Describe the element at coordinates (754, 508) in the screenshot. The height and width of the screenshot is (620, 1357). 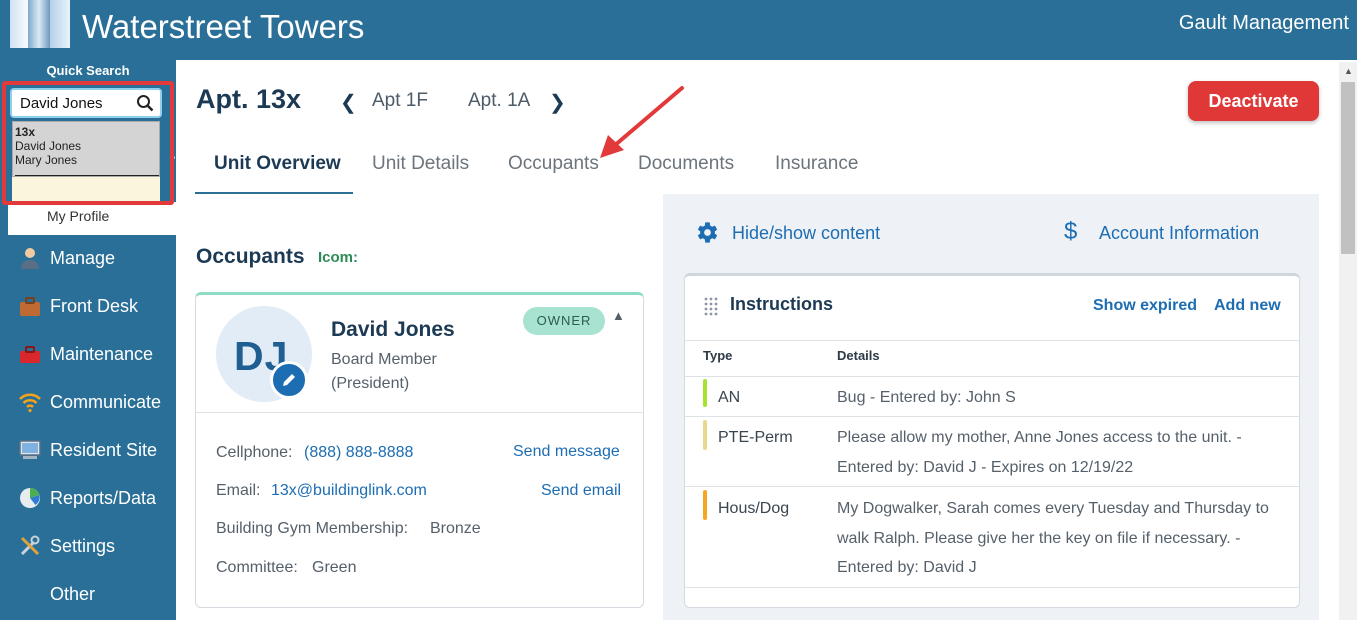
I see `instruction-type: Hous/Dog` at that location.